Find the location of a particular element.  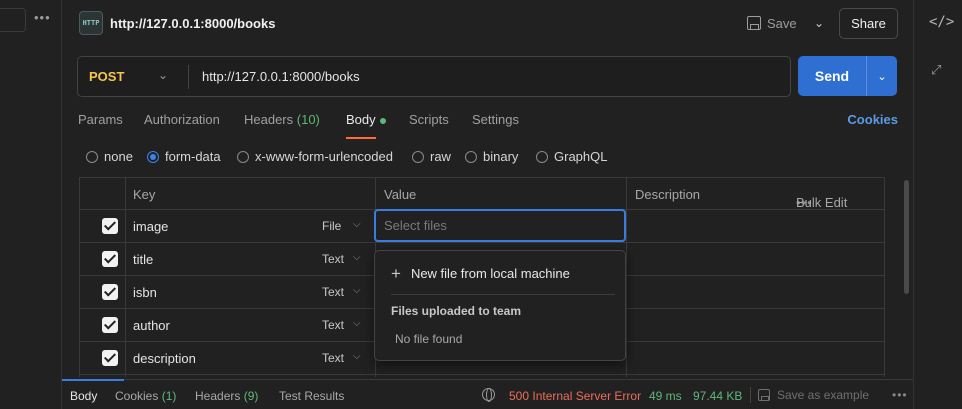

tab-params: Params is located at coordinates (100, 119).